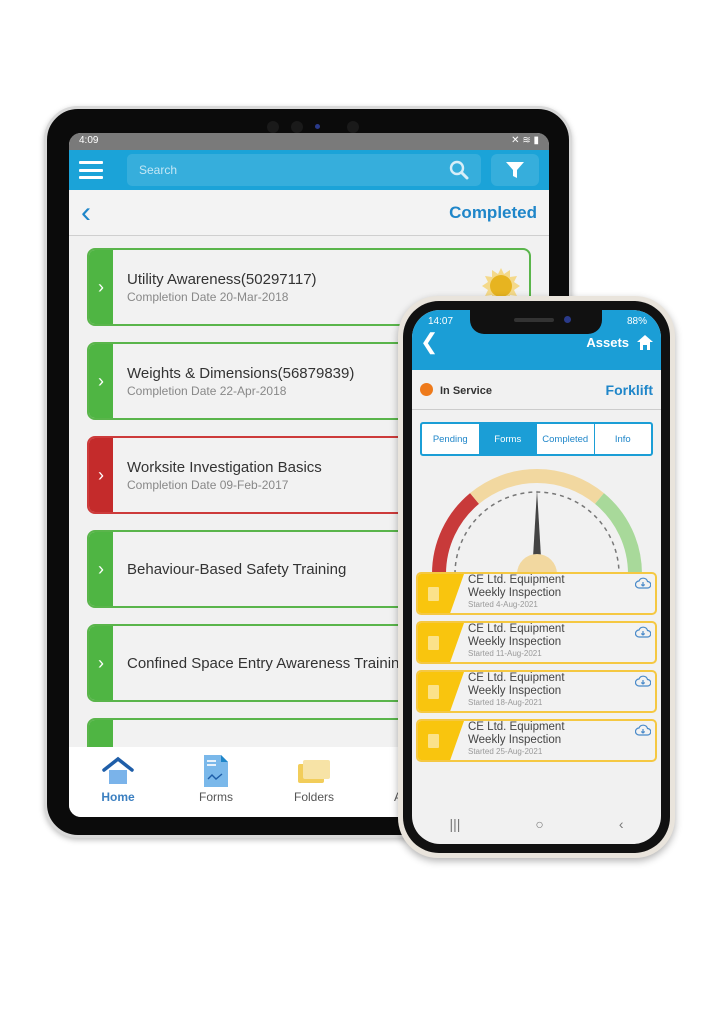  Describe the element at coordinates (426, 389) in the screenshot. I see `status-indicator` at that location.